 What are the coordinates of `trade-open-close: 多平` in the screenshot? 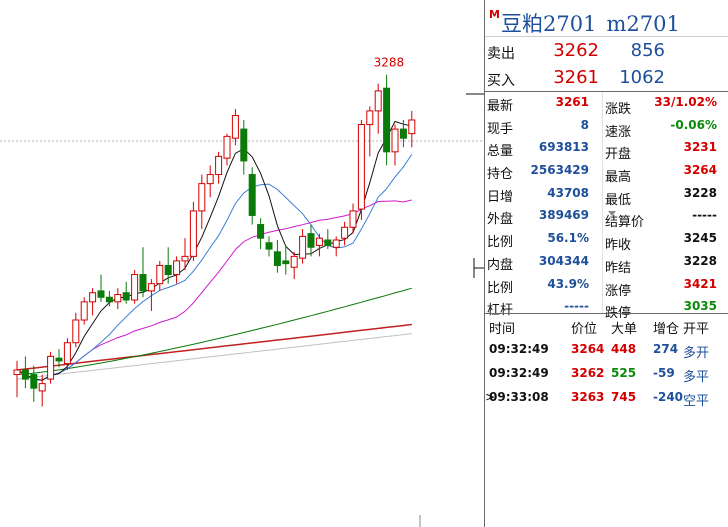 It's located at (696, 377).